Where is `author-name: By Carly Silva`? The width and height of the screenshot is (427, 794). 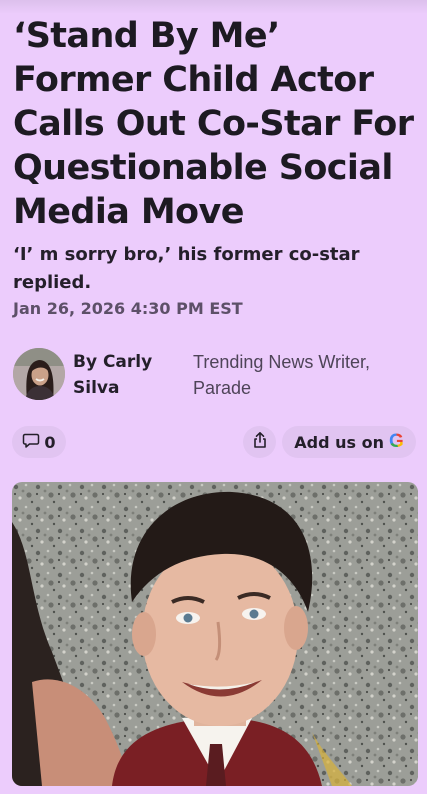
author-name: By Carly Silva is located at coordinates (128, 375).